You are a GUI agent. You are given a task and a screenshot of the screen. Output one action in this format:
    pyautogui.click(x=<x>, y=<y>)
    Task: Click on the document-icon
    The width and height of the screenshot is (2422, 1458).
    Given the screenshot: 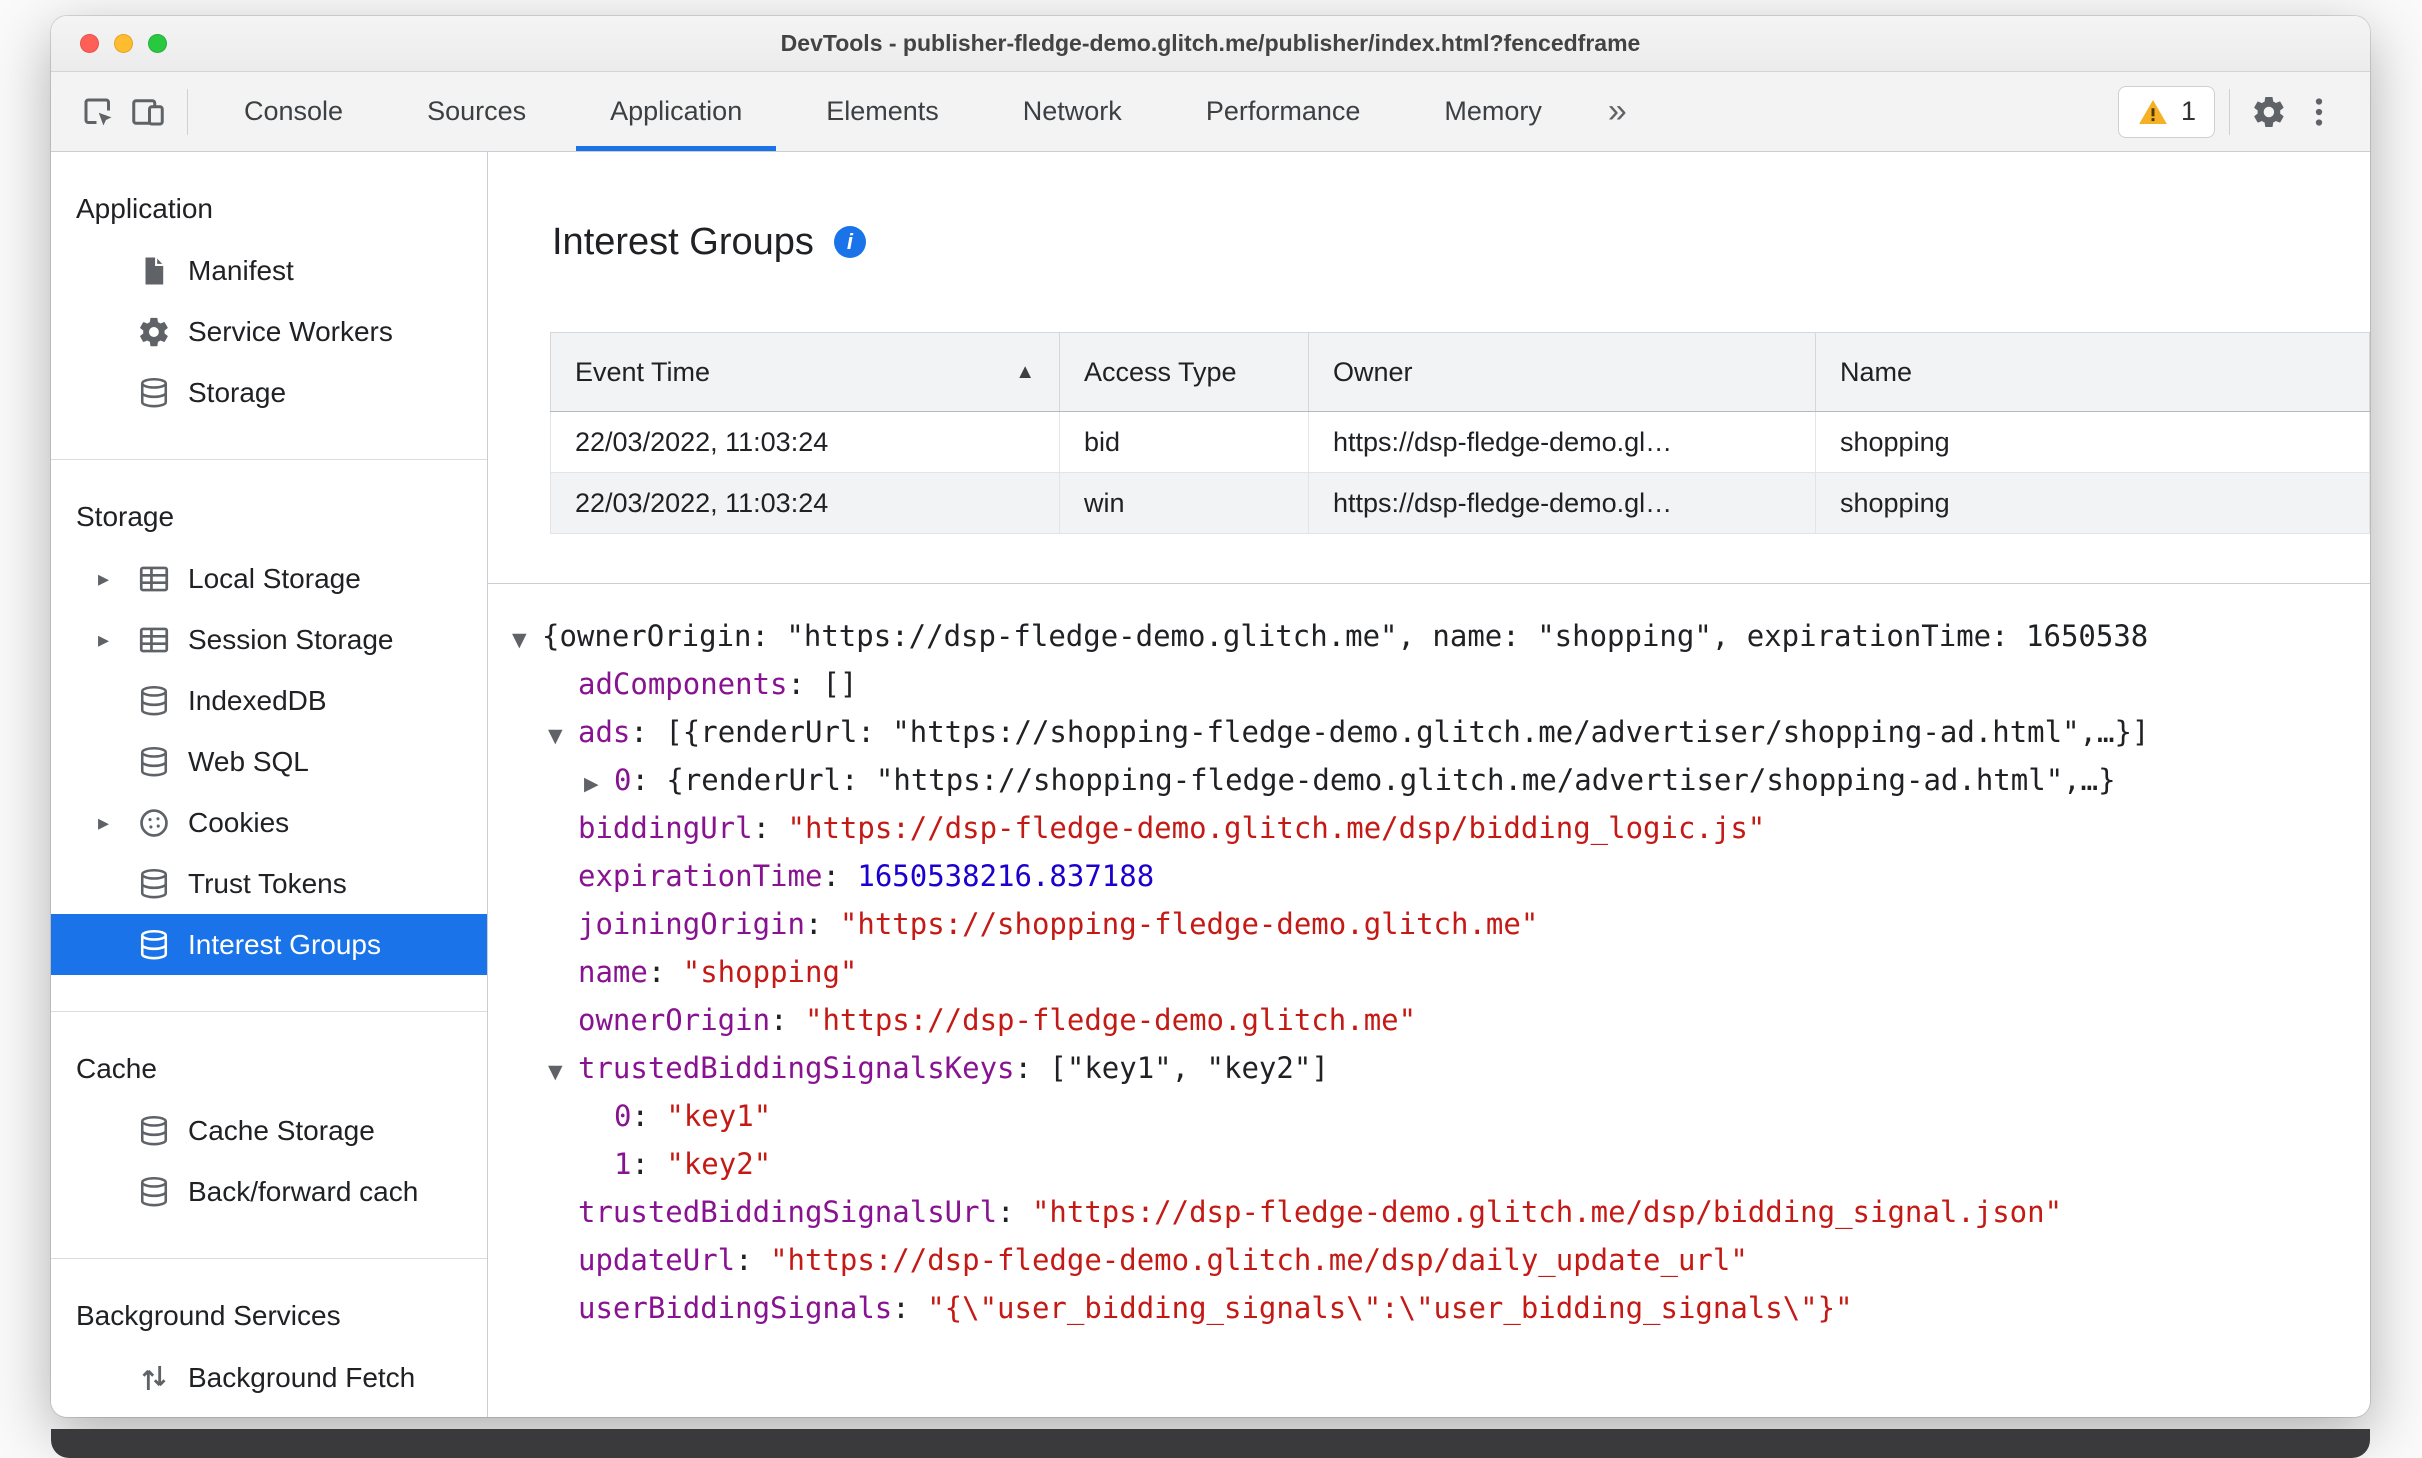 What is the action you would take?
    pyautogui.click(x=154, y=271)
    